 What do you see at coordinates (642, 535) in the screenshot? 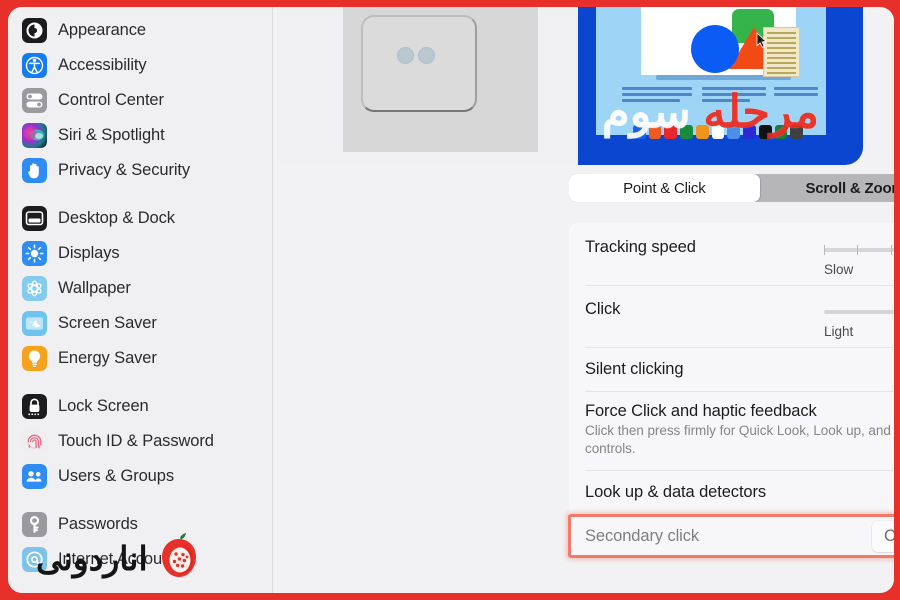
I see `secondary-click-label: Secondary click` at bounding box center [642, 535].